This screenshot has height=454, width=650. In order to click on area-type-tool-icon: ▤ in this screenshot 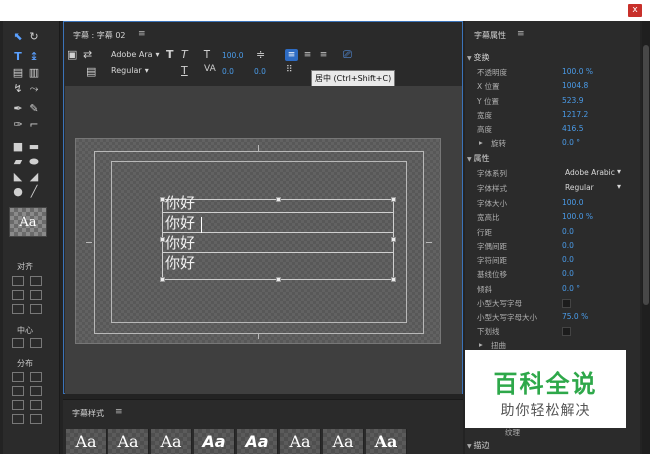, I will do `click(18, 73)`.